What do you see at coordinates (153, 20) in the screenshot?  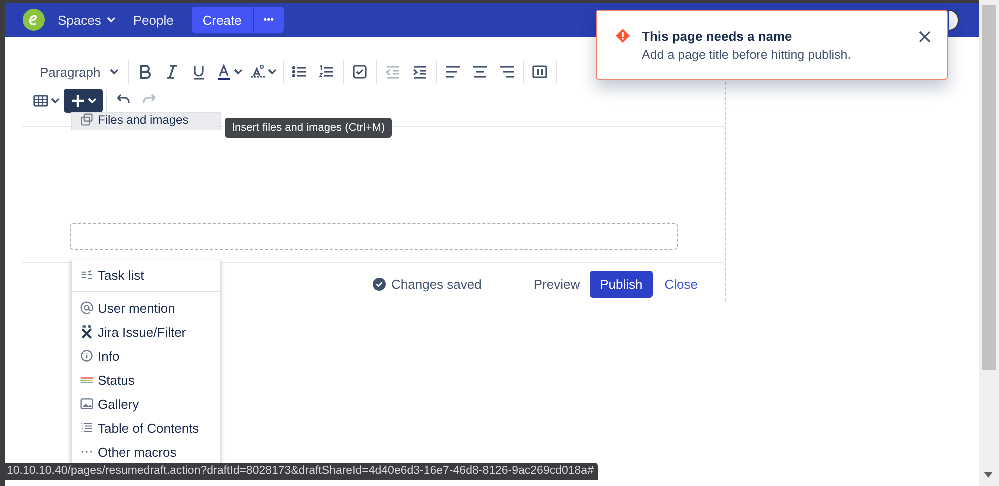 I see `nav-link: People` at bounding box center [153, 20].